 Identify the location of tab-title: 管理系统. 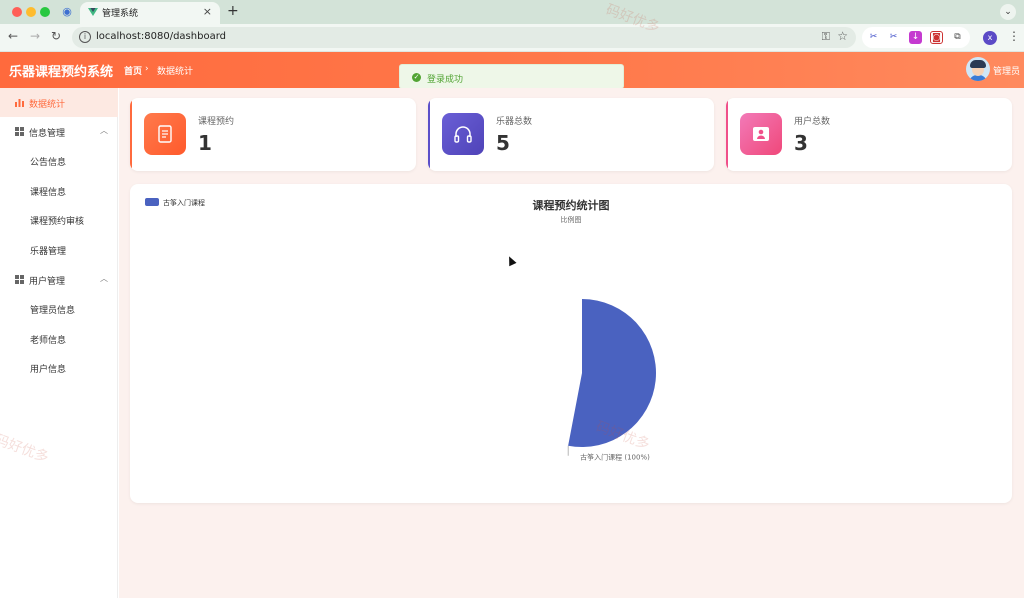
(120, 14).